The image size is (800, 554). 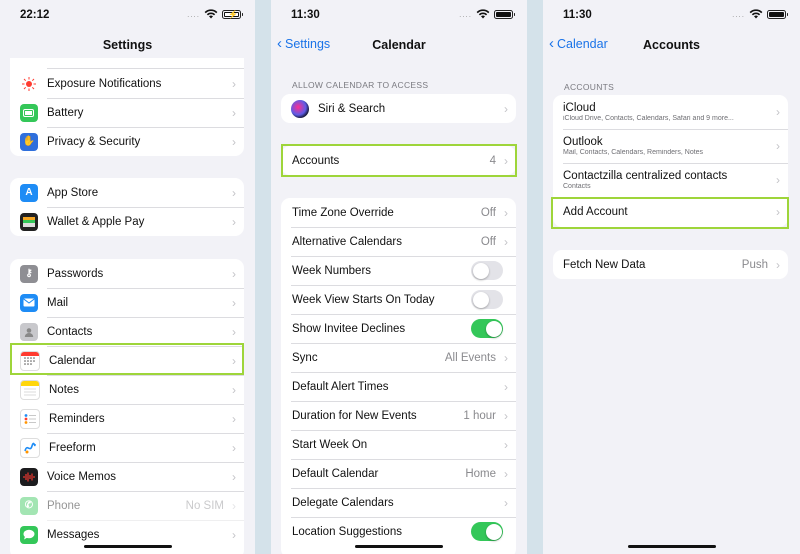 I want to click on accounts-group: Accounts 4 ›, so click(x=398, y=160).